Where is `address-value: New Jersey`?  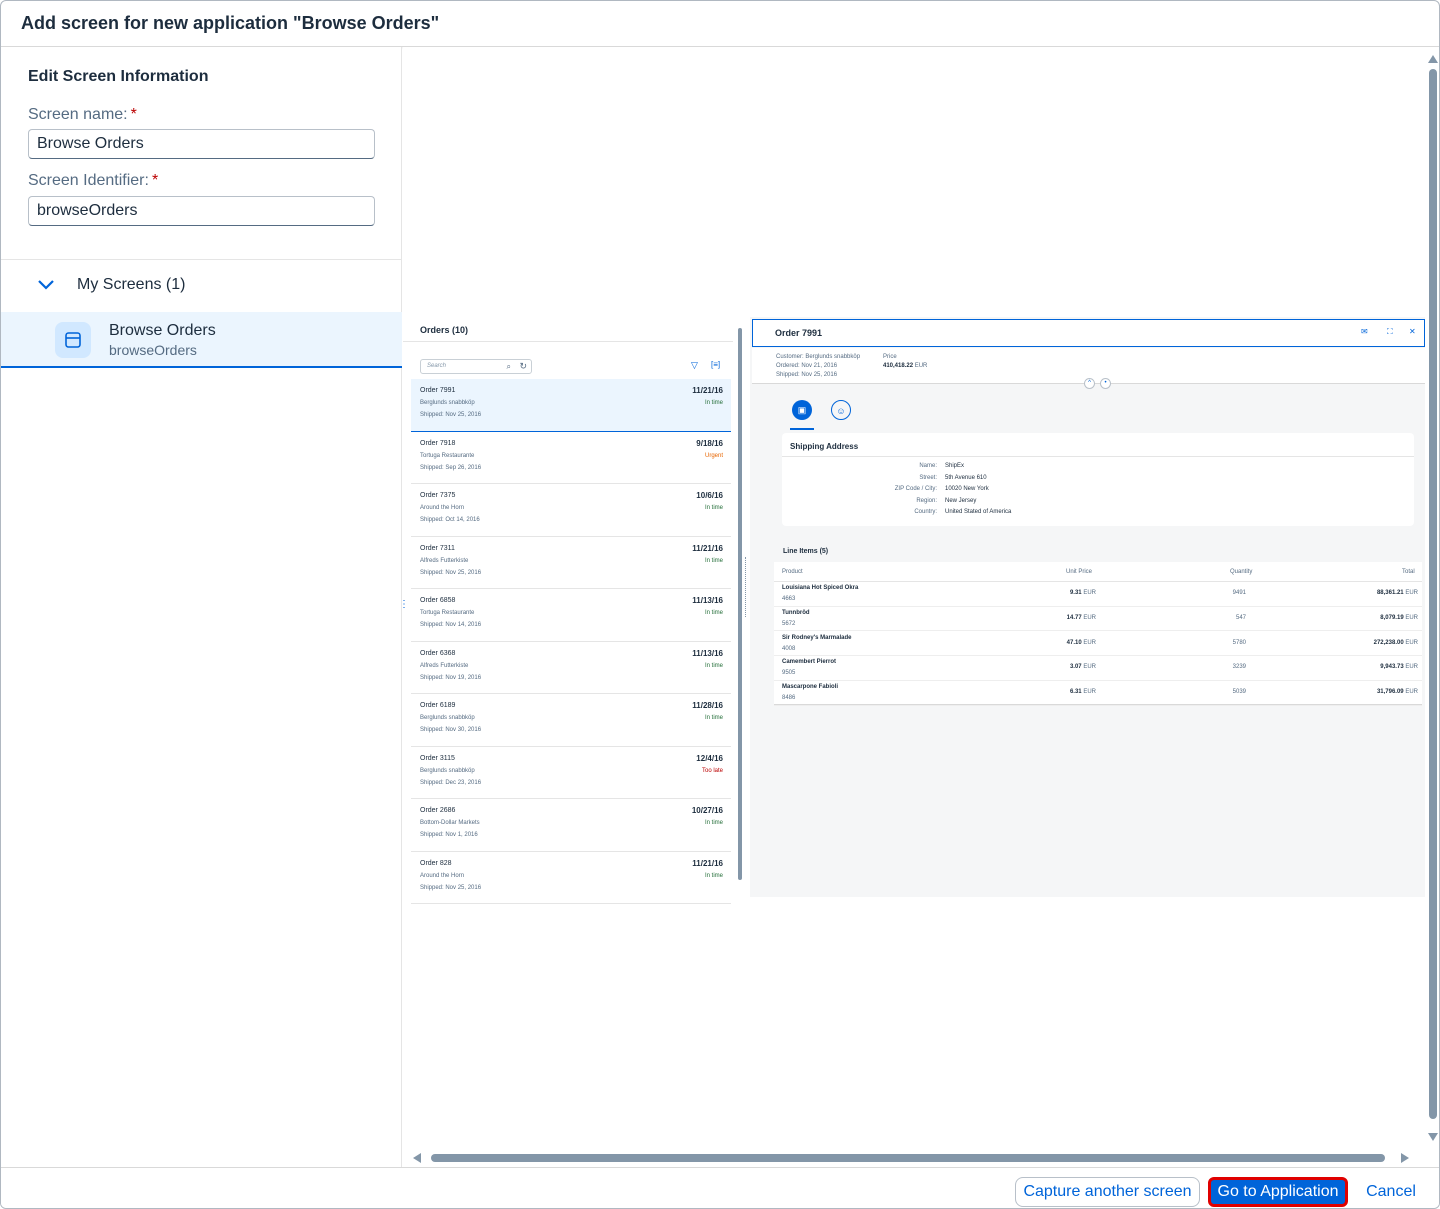 address-value: New Jersey is located at coordinates (961, 500).